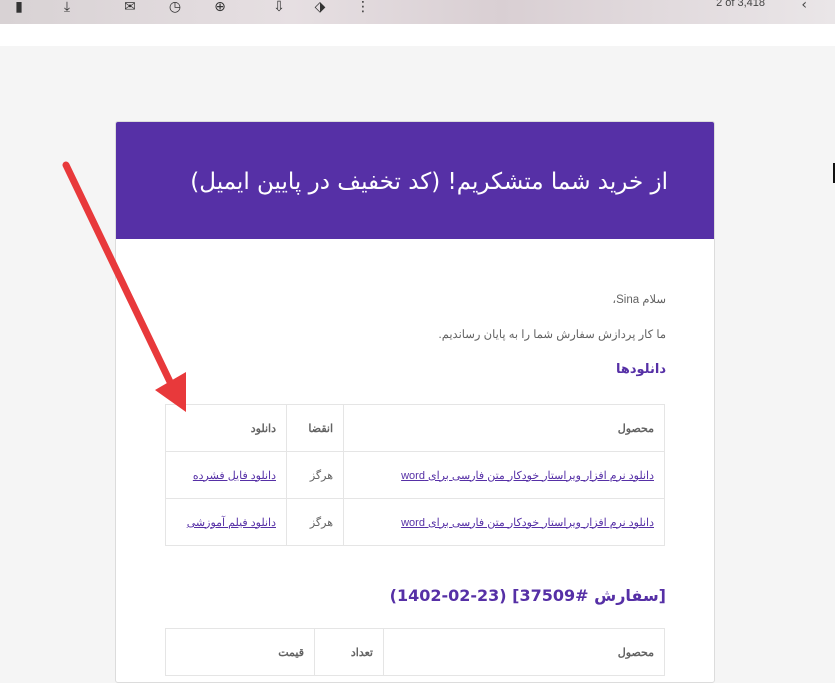  I want to click on toolbar-spacer, so click(417, 35).